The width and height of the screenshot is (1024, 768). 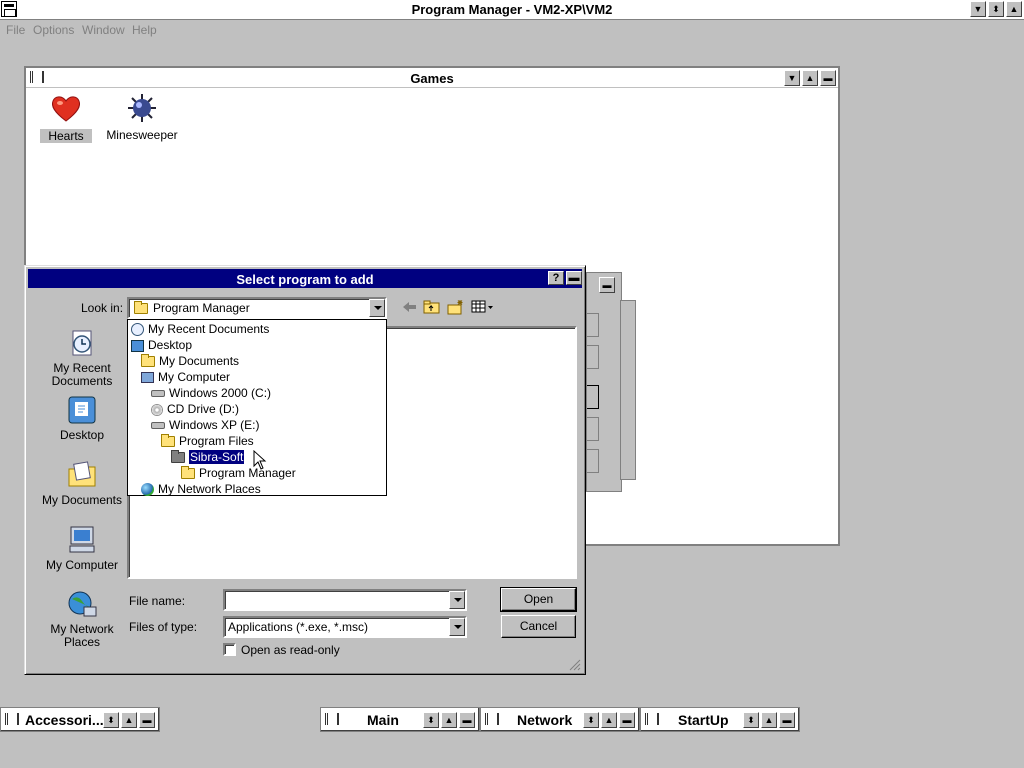 What do you see at coordinates (137, 330) in the screenshot?
I see `recent-docs-icon` at bounding box center [137, 330].